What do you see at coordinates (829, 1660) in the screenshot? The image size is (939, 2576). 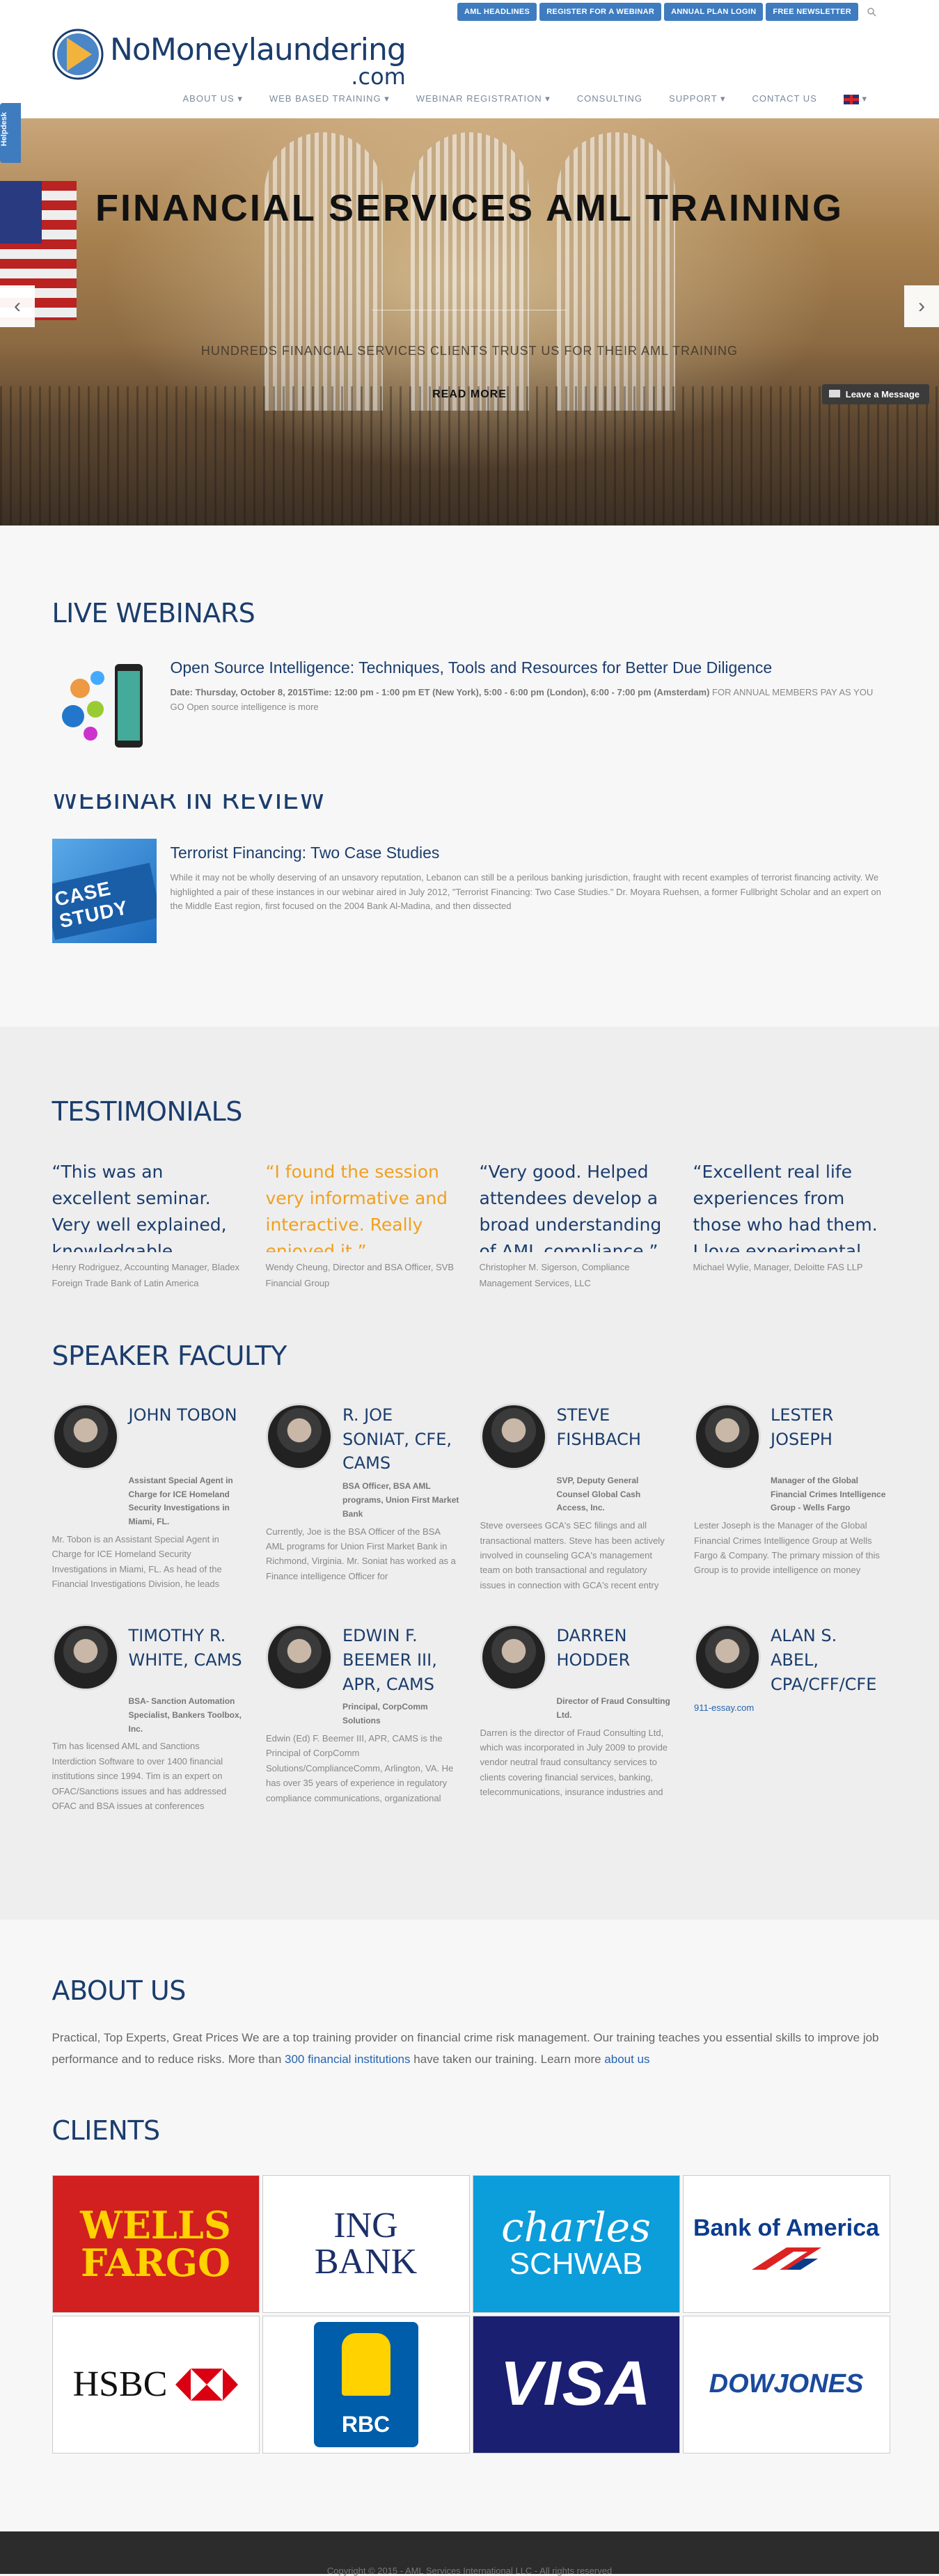 I see `speaker-name: ALAN S. ABEL, CPA/CFF/CFE` at bounding box center [829, 1660].